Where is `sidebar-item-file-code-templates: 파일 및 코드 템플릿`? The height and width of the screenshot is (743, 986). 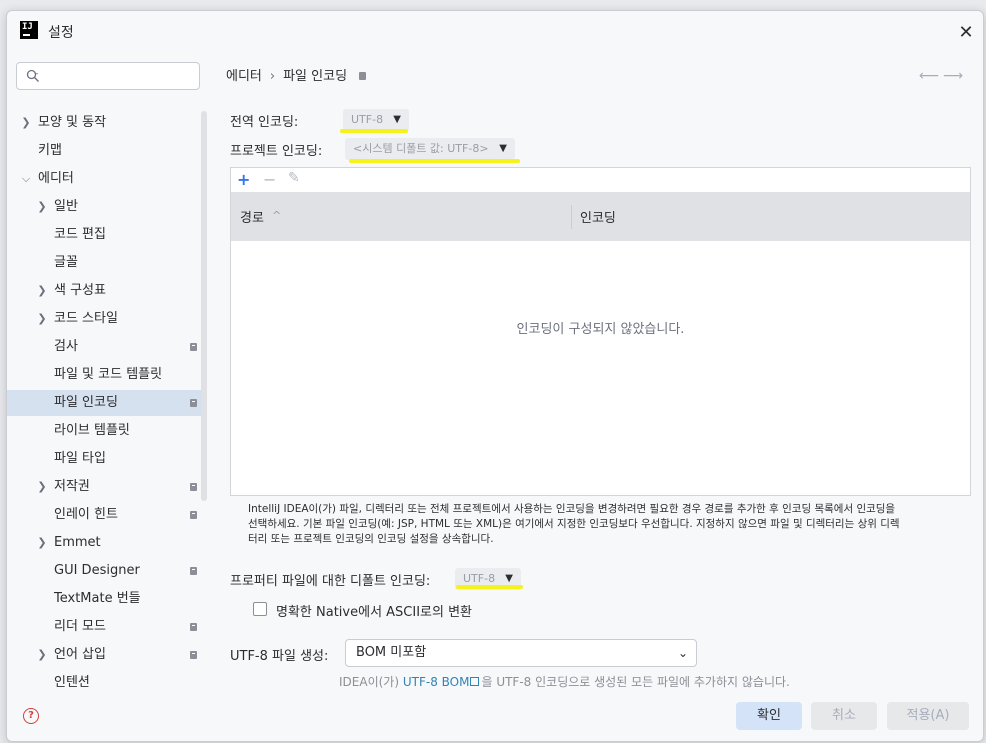 sidebar-item-file-code-templates: 파일 및 코드 템플릿 is located at coordinates (107, 375).